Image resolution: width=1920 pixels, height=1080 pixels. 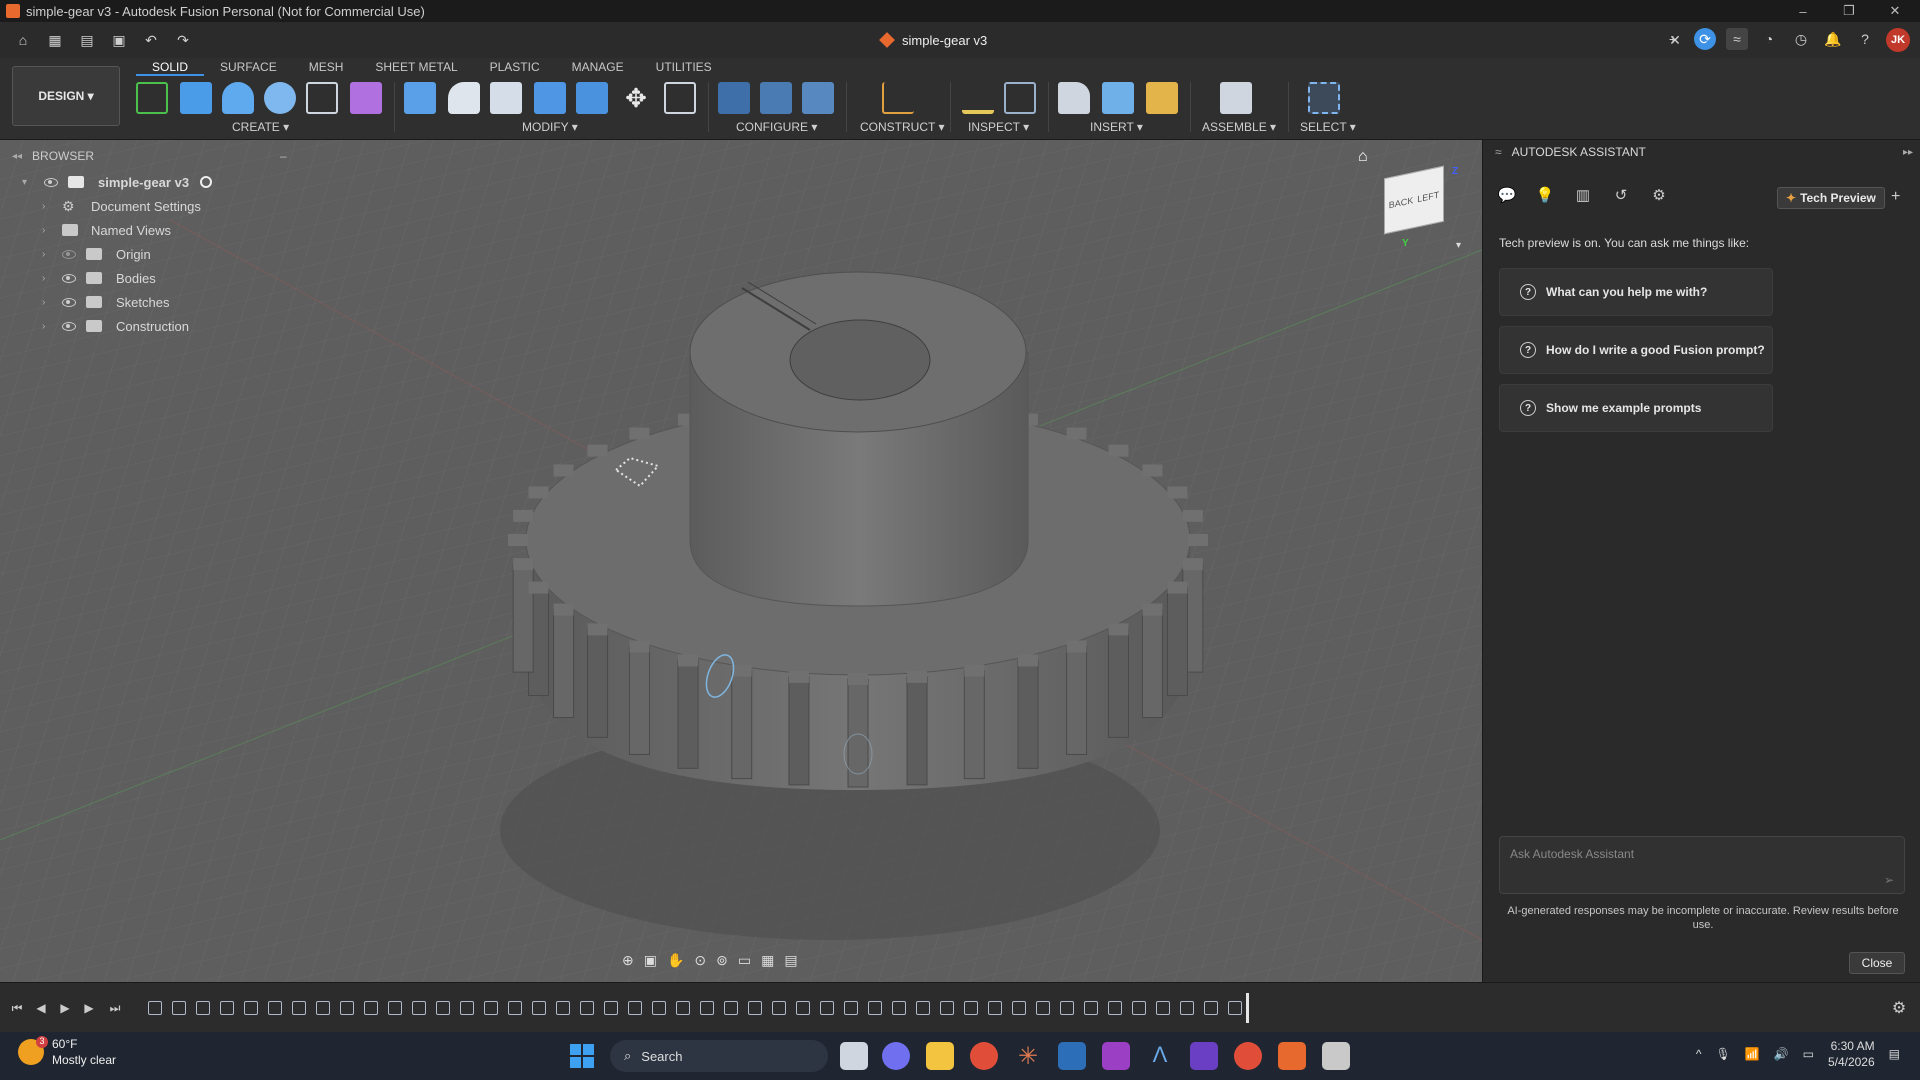 What do you see at coordinates (66, 96) in the screenshot?
I see `workspace-switcher: DESIGN ▾` at bounding box center [66, 96].